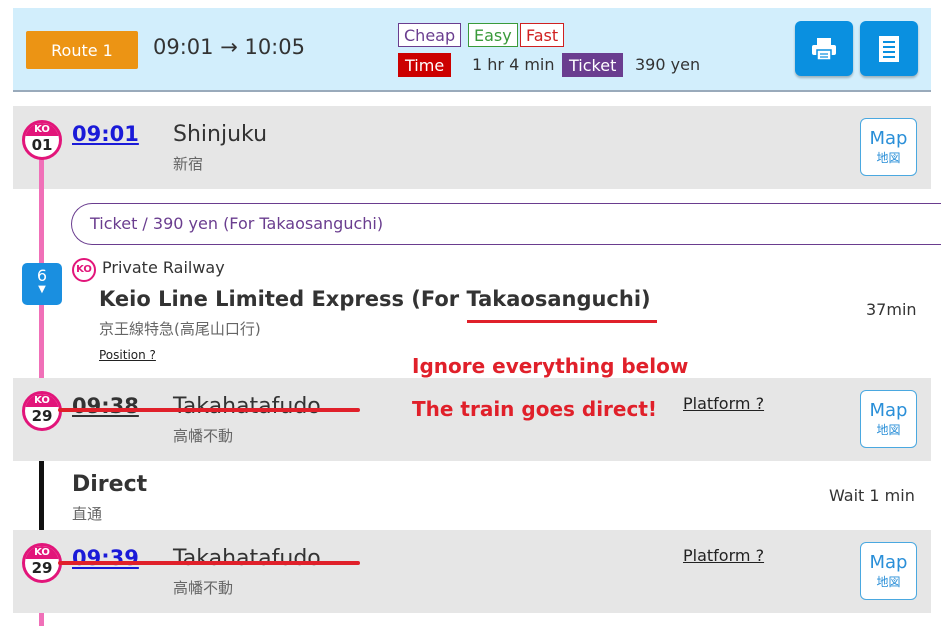  I want to click on station-name: Shinjuku, so click(220, 134).